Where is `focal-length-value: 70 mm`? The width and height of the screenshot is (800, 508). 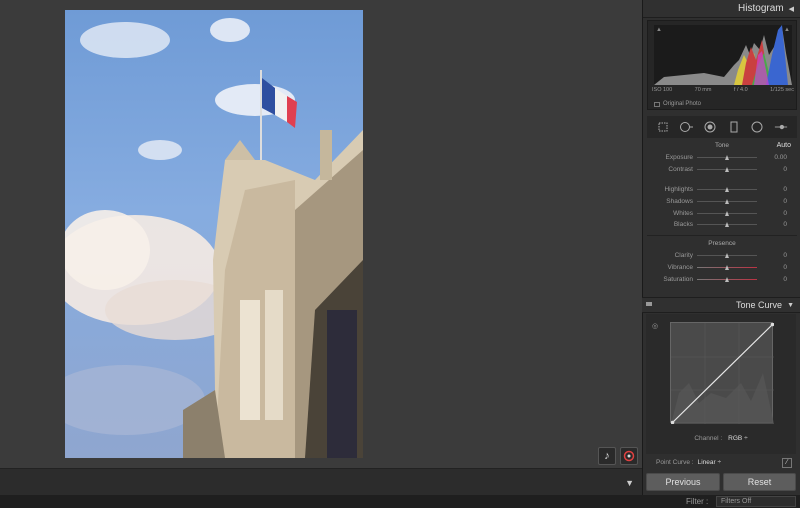
focal-length-value: 70 mm is located at coordinates (703, 90).